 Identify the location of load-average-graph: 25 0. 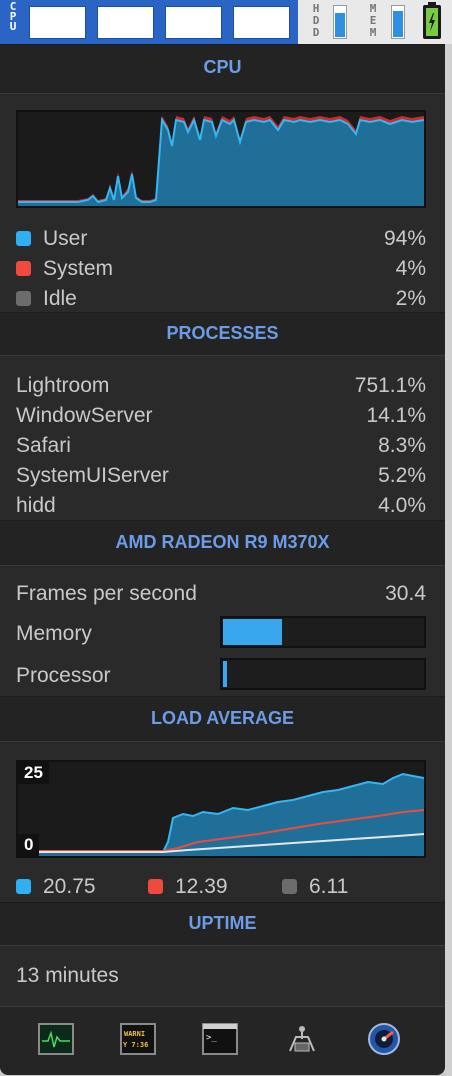
(221, 809).